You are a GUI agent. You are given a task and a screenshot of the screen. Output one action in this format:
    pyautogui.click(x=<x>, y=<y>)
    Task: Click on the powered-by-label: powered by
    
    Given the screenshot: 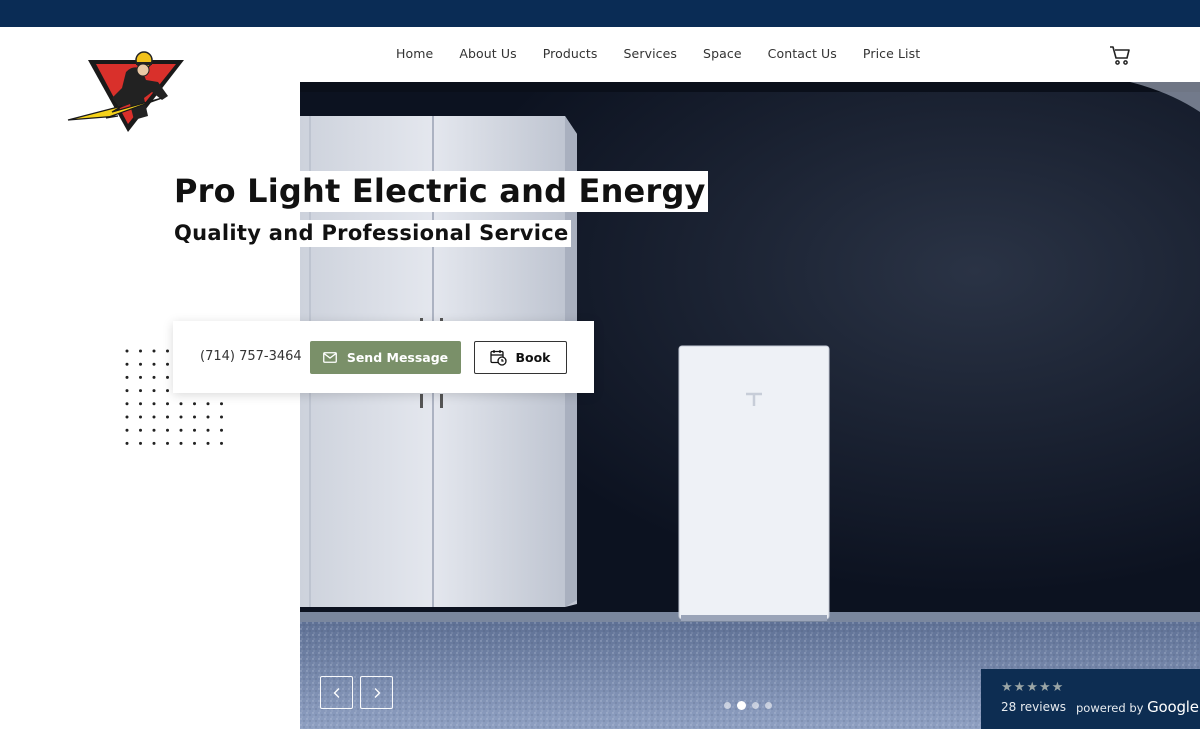 What is the action you would take?
    pyautogui.click(x=1110, y=708)
    